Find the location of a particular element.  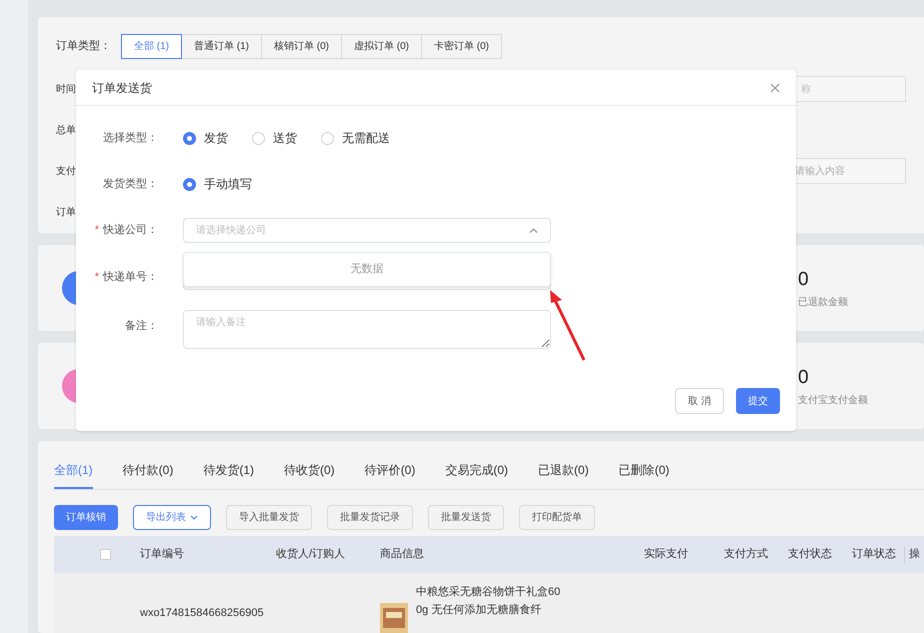

checkbox is located at coordinates (105, 554).